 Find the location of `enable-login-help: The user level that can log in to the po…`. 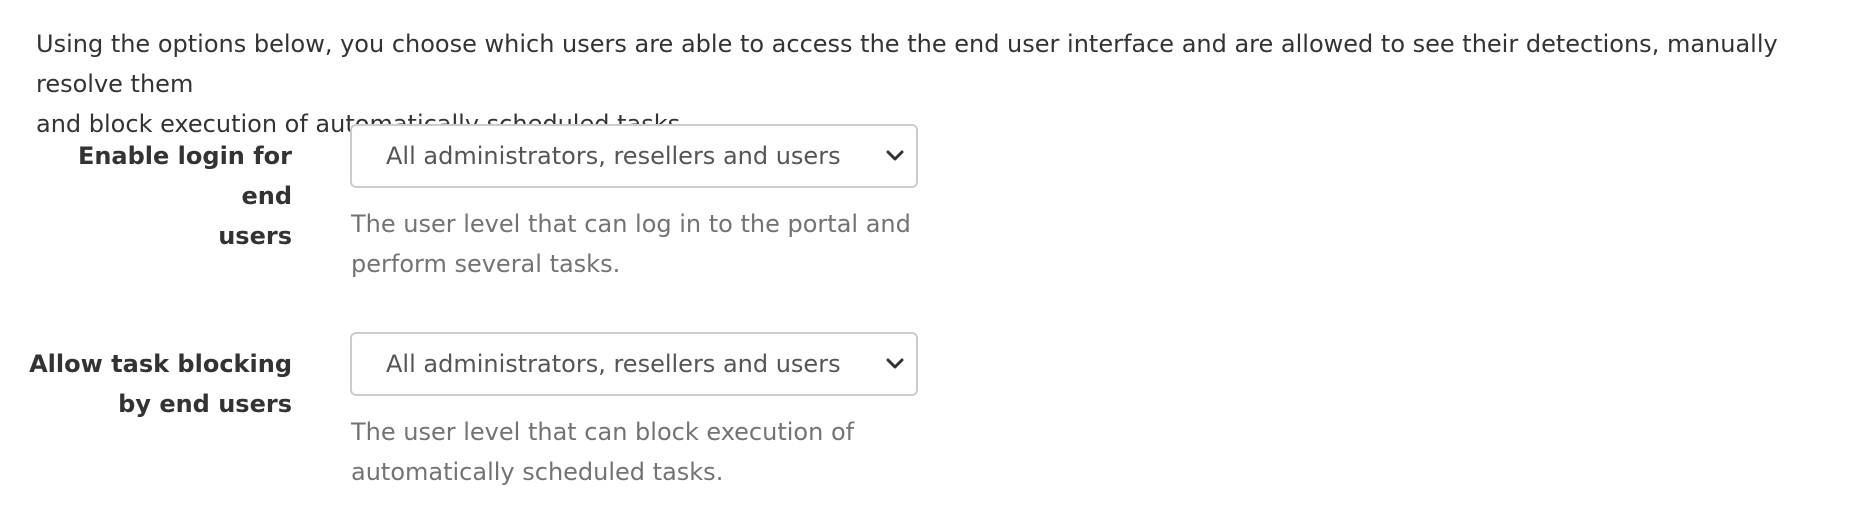

enable-login-help: The user level that can log in to the po… is located at coordinates (631, 244).